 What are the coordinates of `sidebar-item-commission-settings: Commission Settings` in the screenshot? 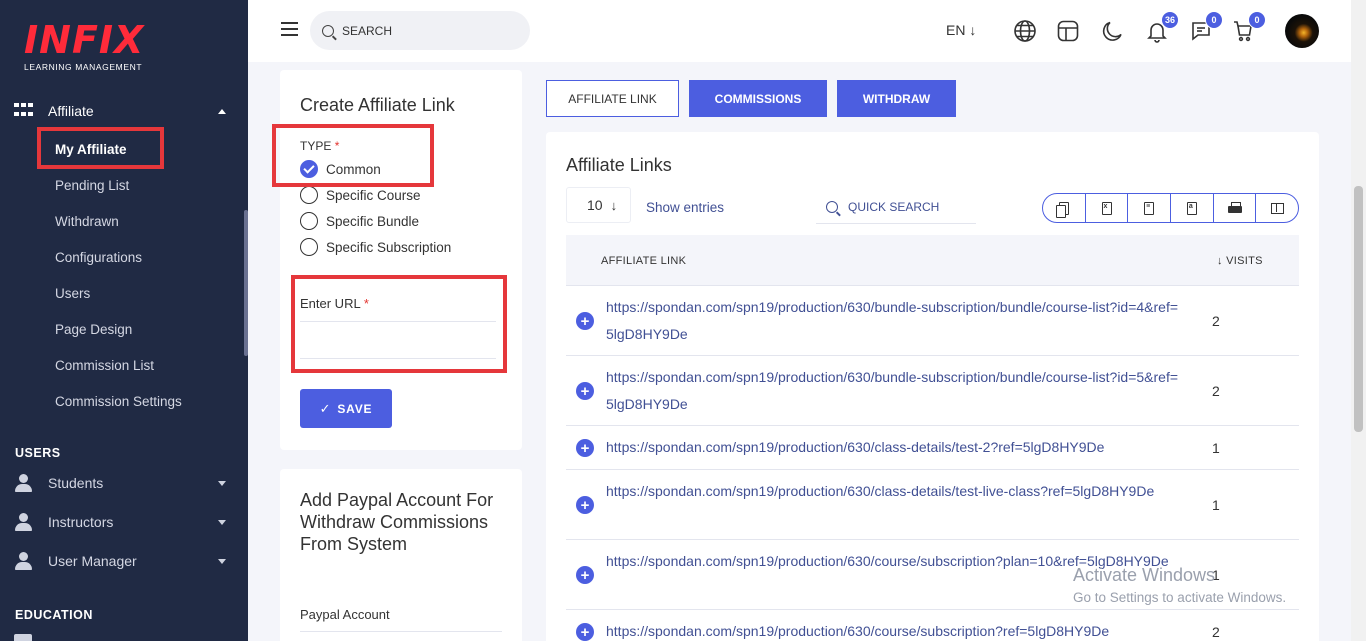 It's located at (118, 401).